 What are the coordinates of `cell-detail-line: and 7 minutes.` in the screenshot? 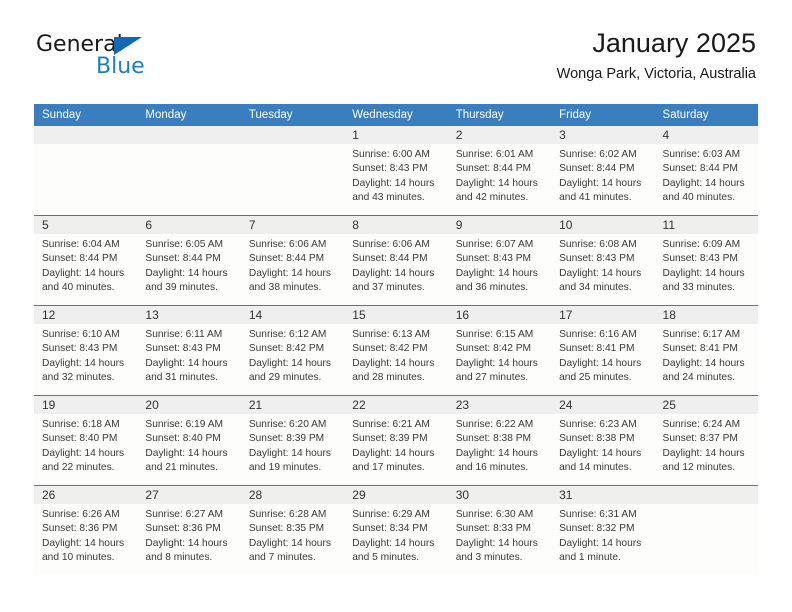 It's located at (282, 557).